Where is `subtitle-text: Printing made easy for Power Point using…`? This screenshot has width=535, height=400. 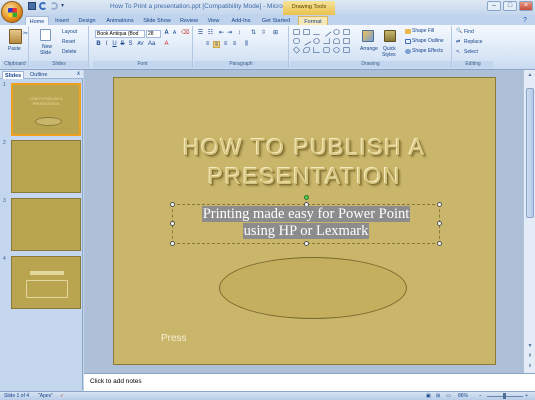 subtitle-text: Printing made easy for Power Point using… is located at coordinates (306, 223).